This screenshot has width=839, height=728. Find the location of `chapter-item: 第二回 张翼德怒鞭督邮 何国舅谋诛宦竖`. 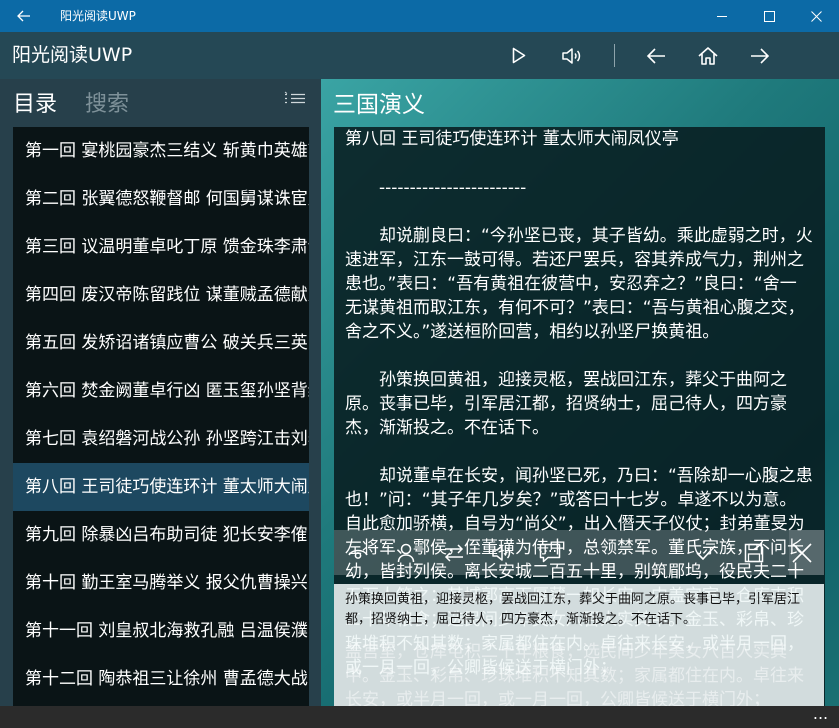

chapter-item: 第二回 张翼德怒鞭督邮 何国舅谋诛宦竖 is located at coordinates (161, 199).